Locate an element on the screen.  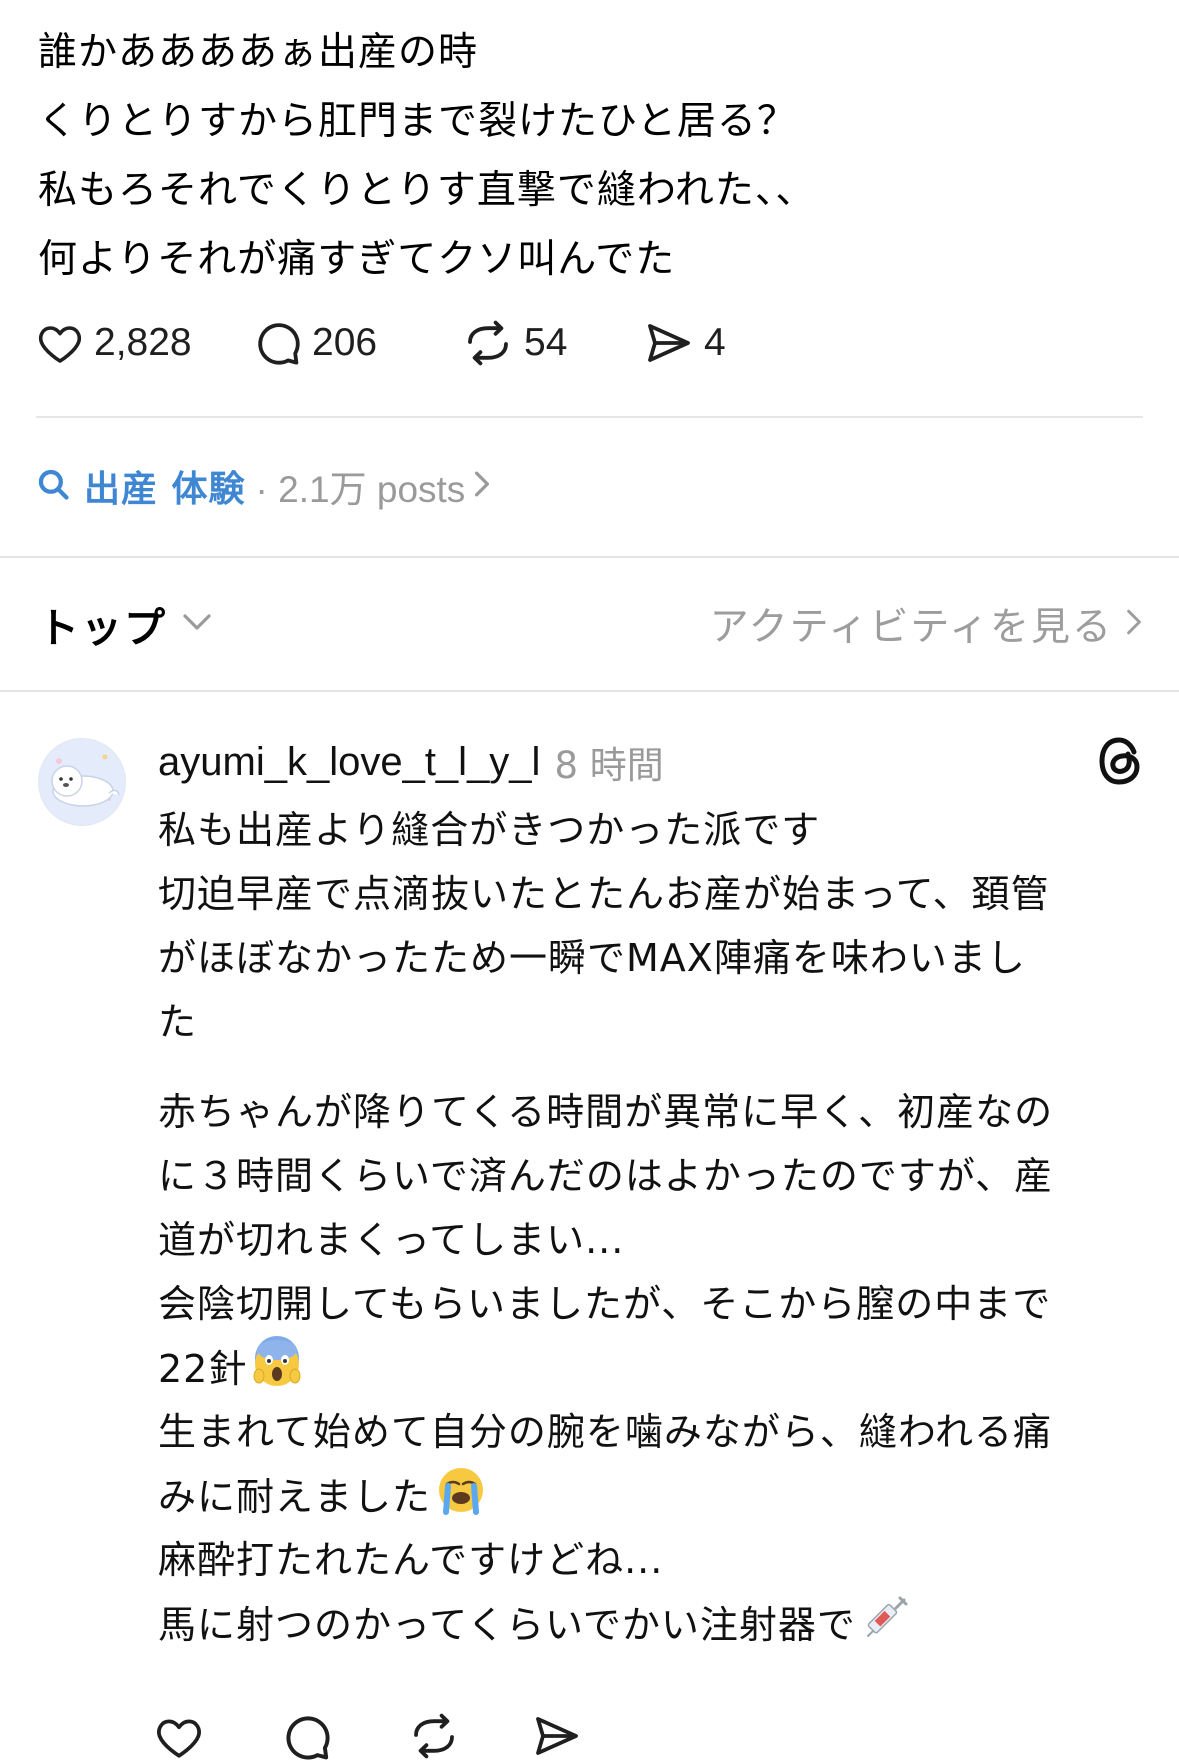
topic-link: 出産 体験 · 2.1万 posts is located at coordinates (263, 486).